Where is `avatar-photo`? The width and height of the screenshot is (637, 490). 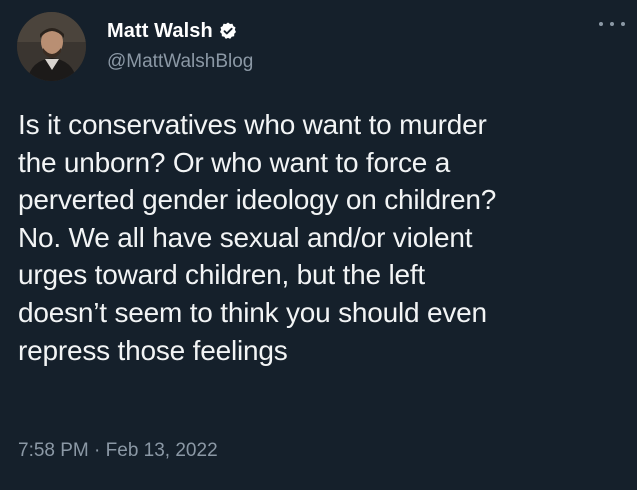
avatar-photo is located at coordinates (51, 46).